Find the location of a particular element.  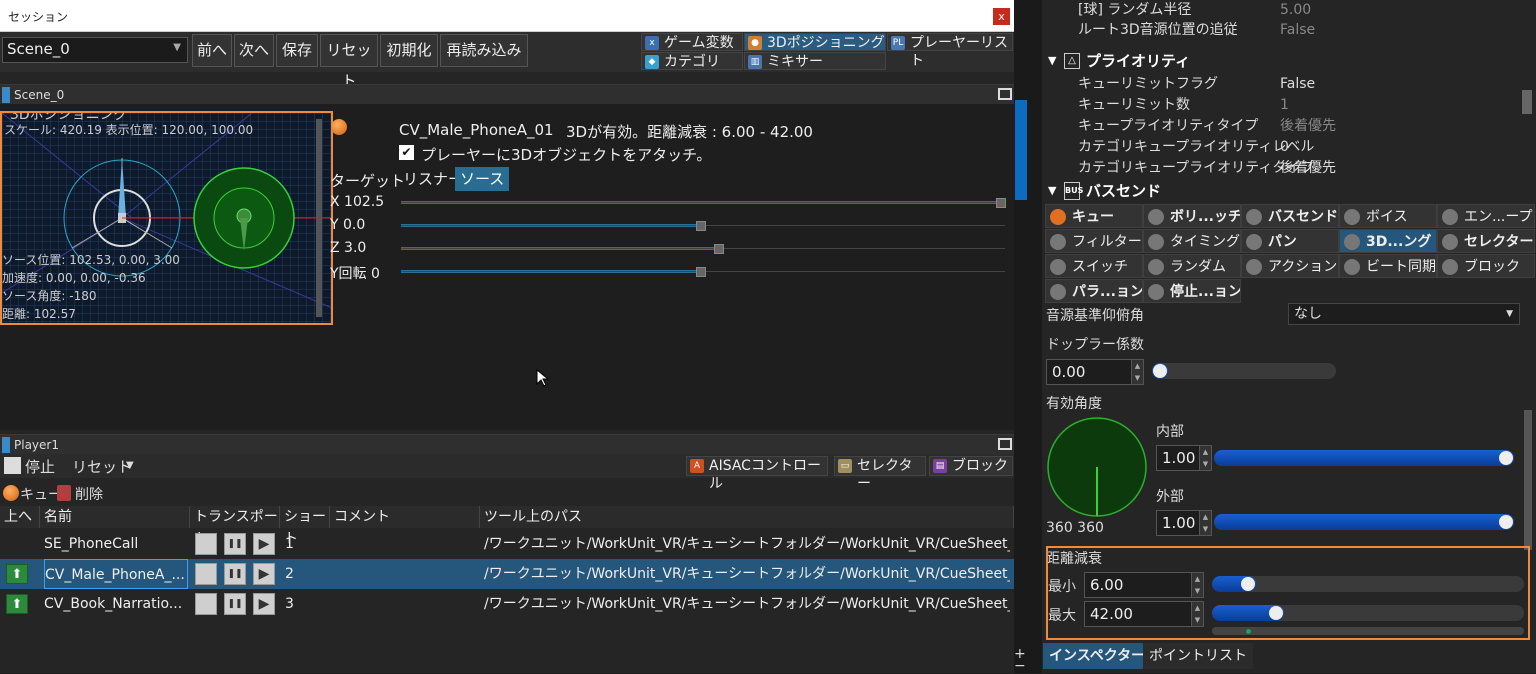

tab-random: ランダム is located at coordinates (1192, 266).